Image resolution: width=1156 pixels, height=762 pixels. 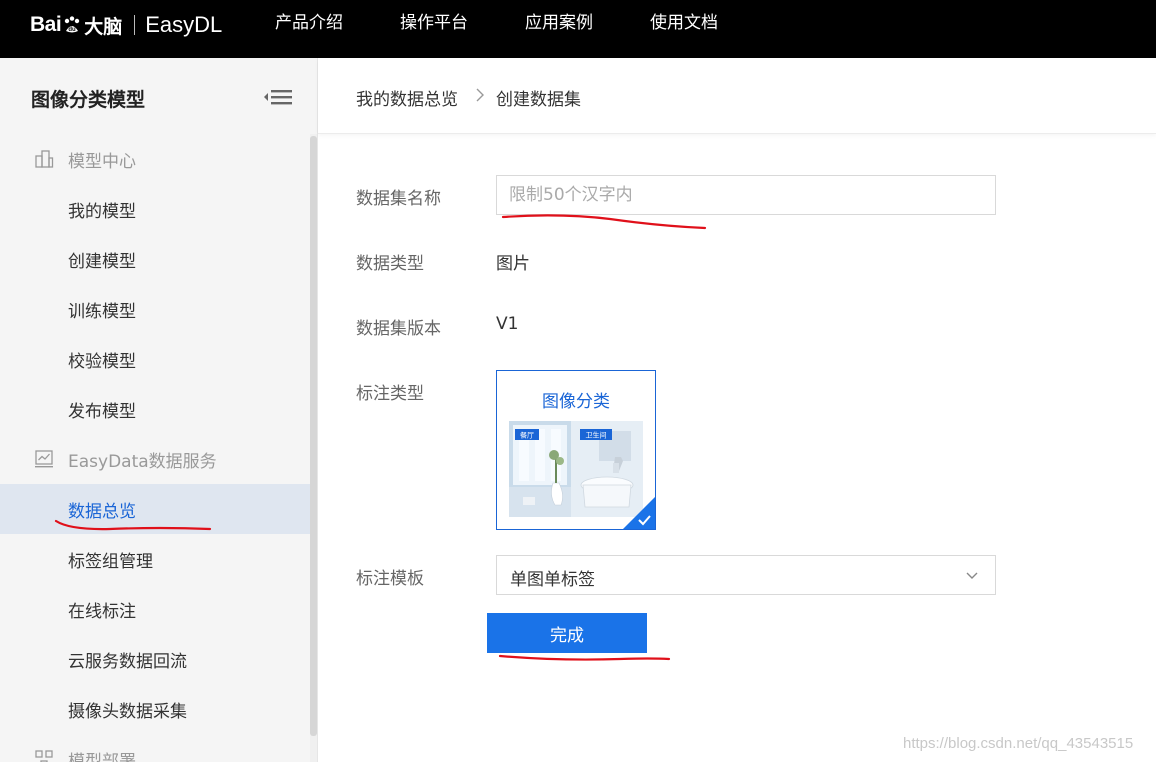 I want to click on nav-cases: 应用案例, so click(x=559, y=20).